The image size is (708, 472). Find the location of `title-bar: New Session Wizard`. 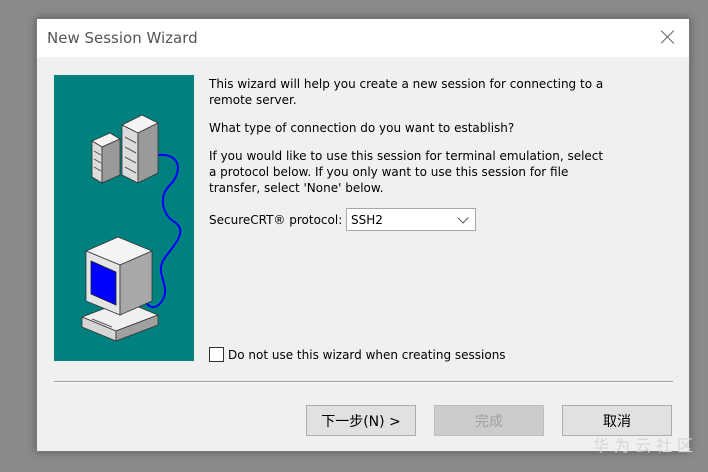

title-bar: New Session Wizard is located at coordinates (363, 38).